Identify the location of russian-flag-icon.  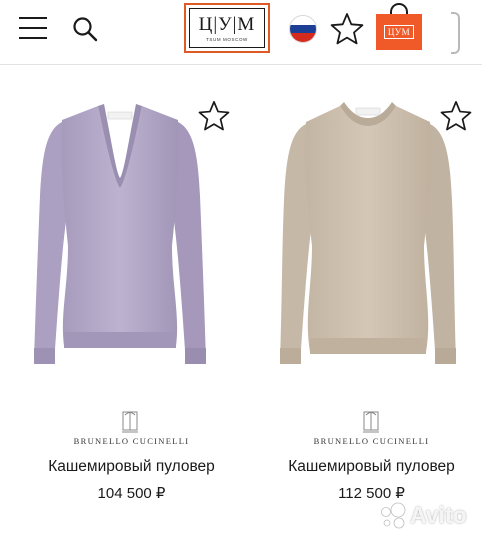
(303, 29).